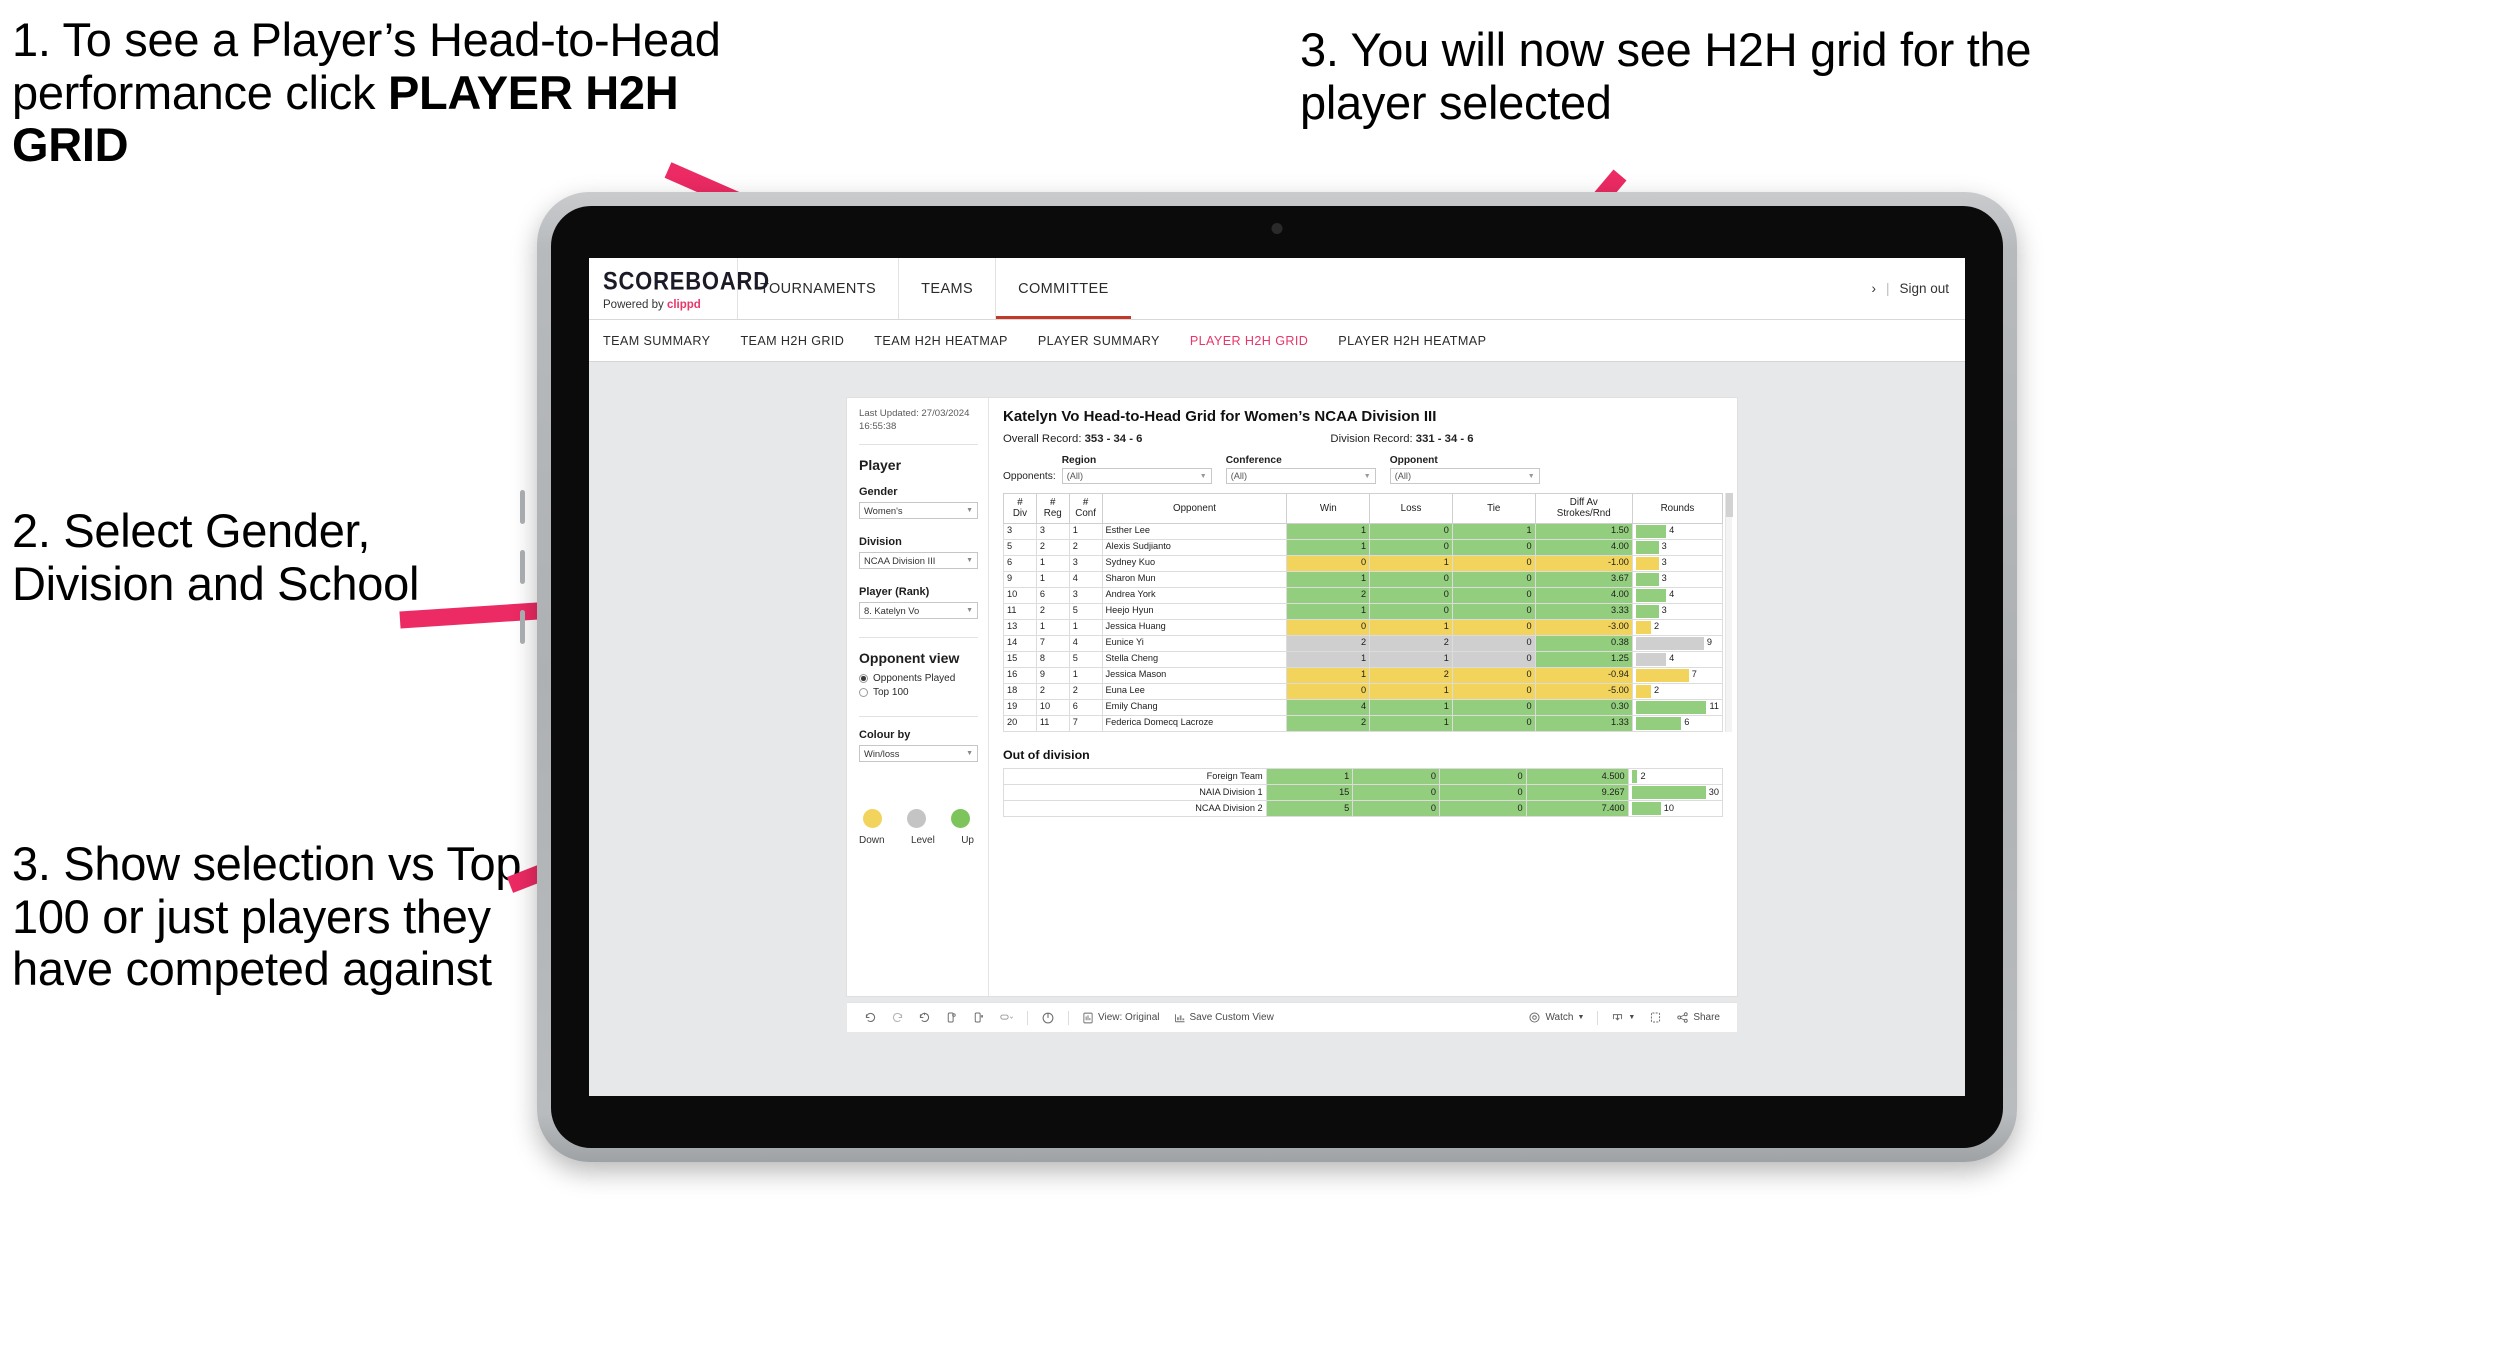  What do you see at coordinates (1363, 531) in the screenshot?
I see `table-row: 3 3 1 Esther Lee 1 0 1 1.50 4` at bounding box center [1363, 531].